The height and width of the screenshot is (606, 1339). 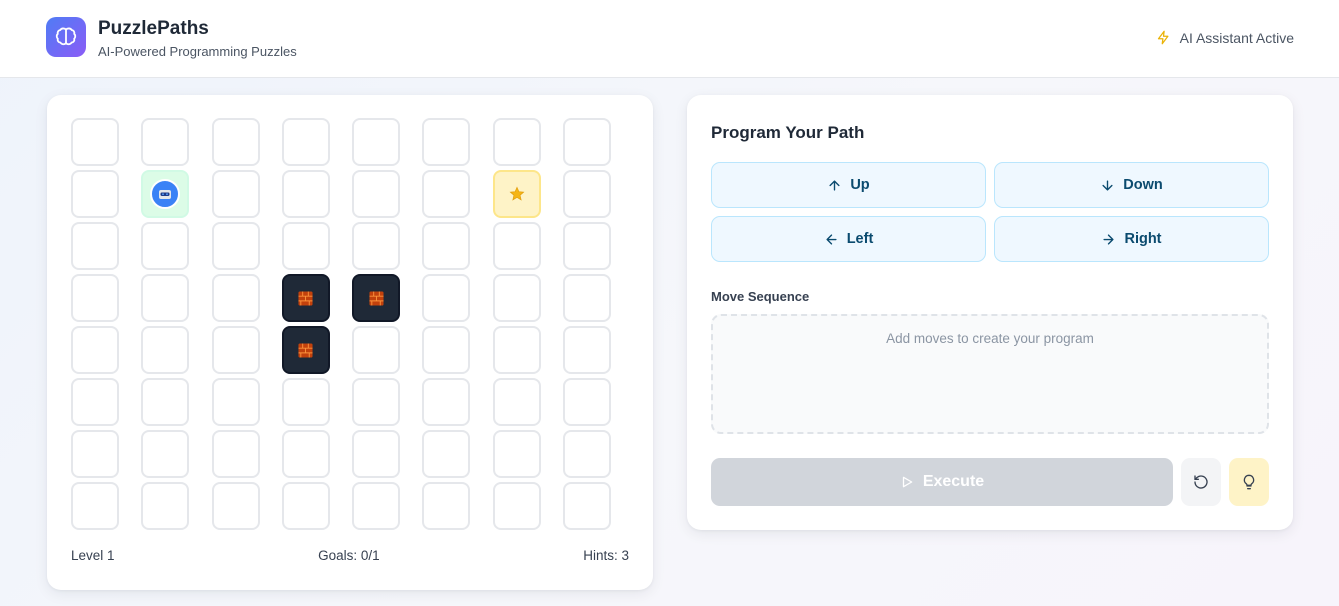 What do you see at coordinates (1236, 37) in the screenshot?
I see `ai-status-label: AI Assistant Active` at bounding box center [1236, 37].